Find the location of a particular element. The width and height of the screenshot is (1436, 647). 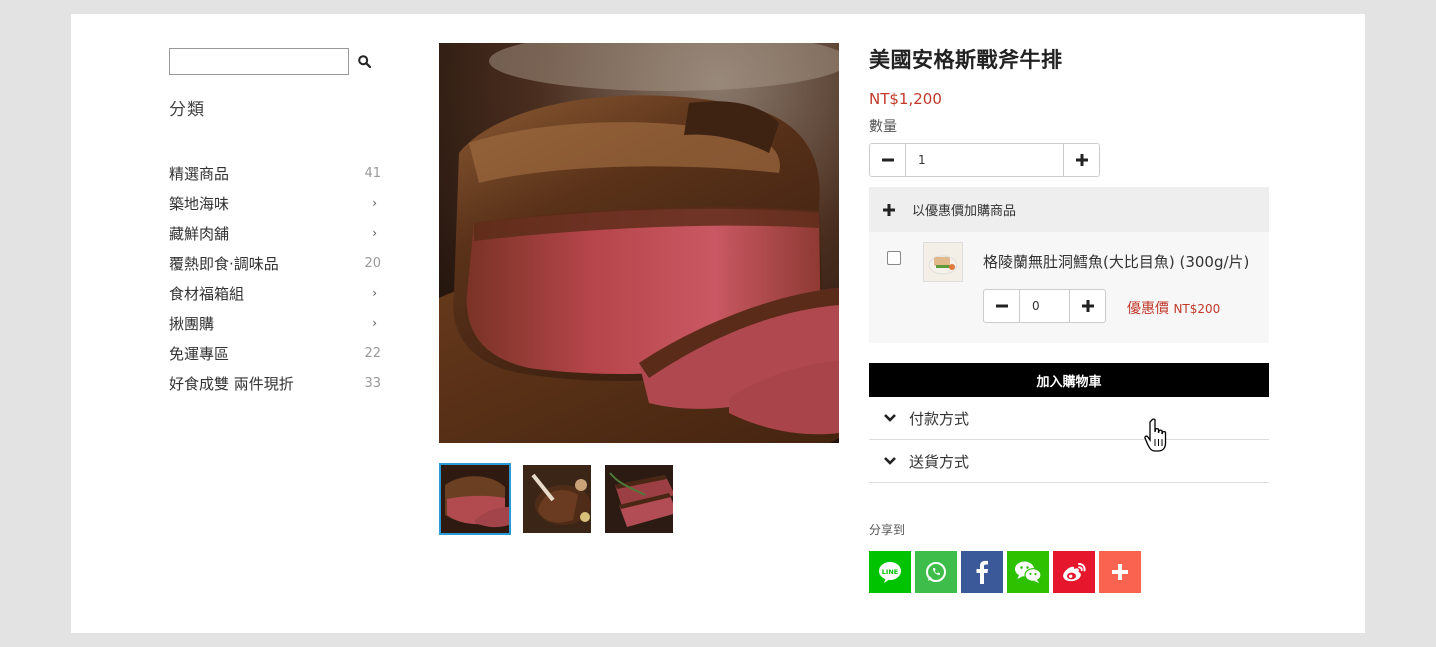

category-label: 精選商品 is located at coordinates (199, 173).